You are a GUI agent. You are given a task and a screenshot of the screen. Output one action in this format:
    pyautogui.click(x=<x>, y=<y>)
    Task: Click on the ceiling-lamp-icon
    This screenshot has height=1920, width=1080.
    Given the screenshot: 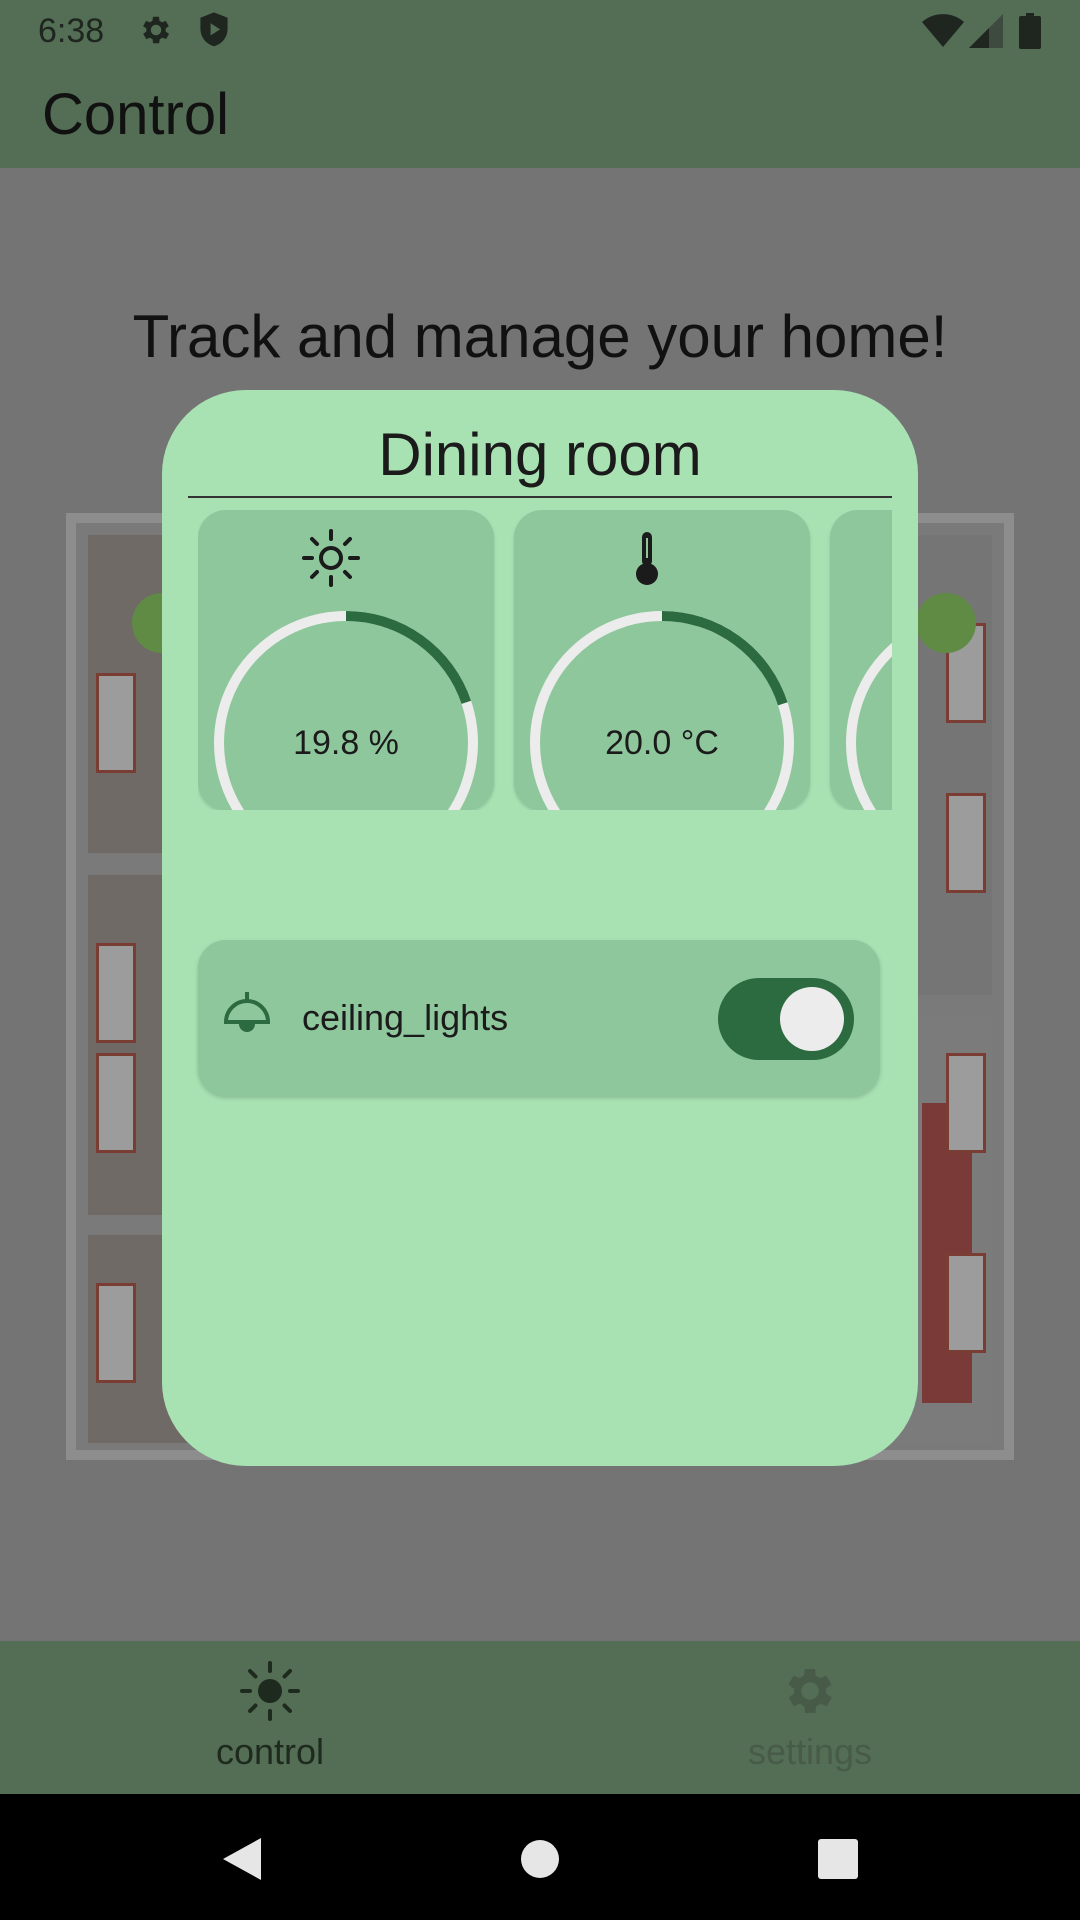 What is the action you would take?
    pyautogui.click(x=247, y=1012)
    